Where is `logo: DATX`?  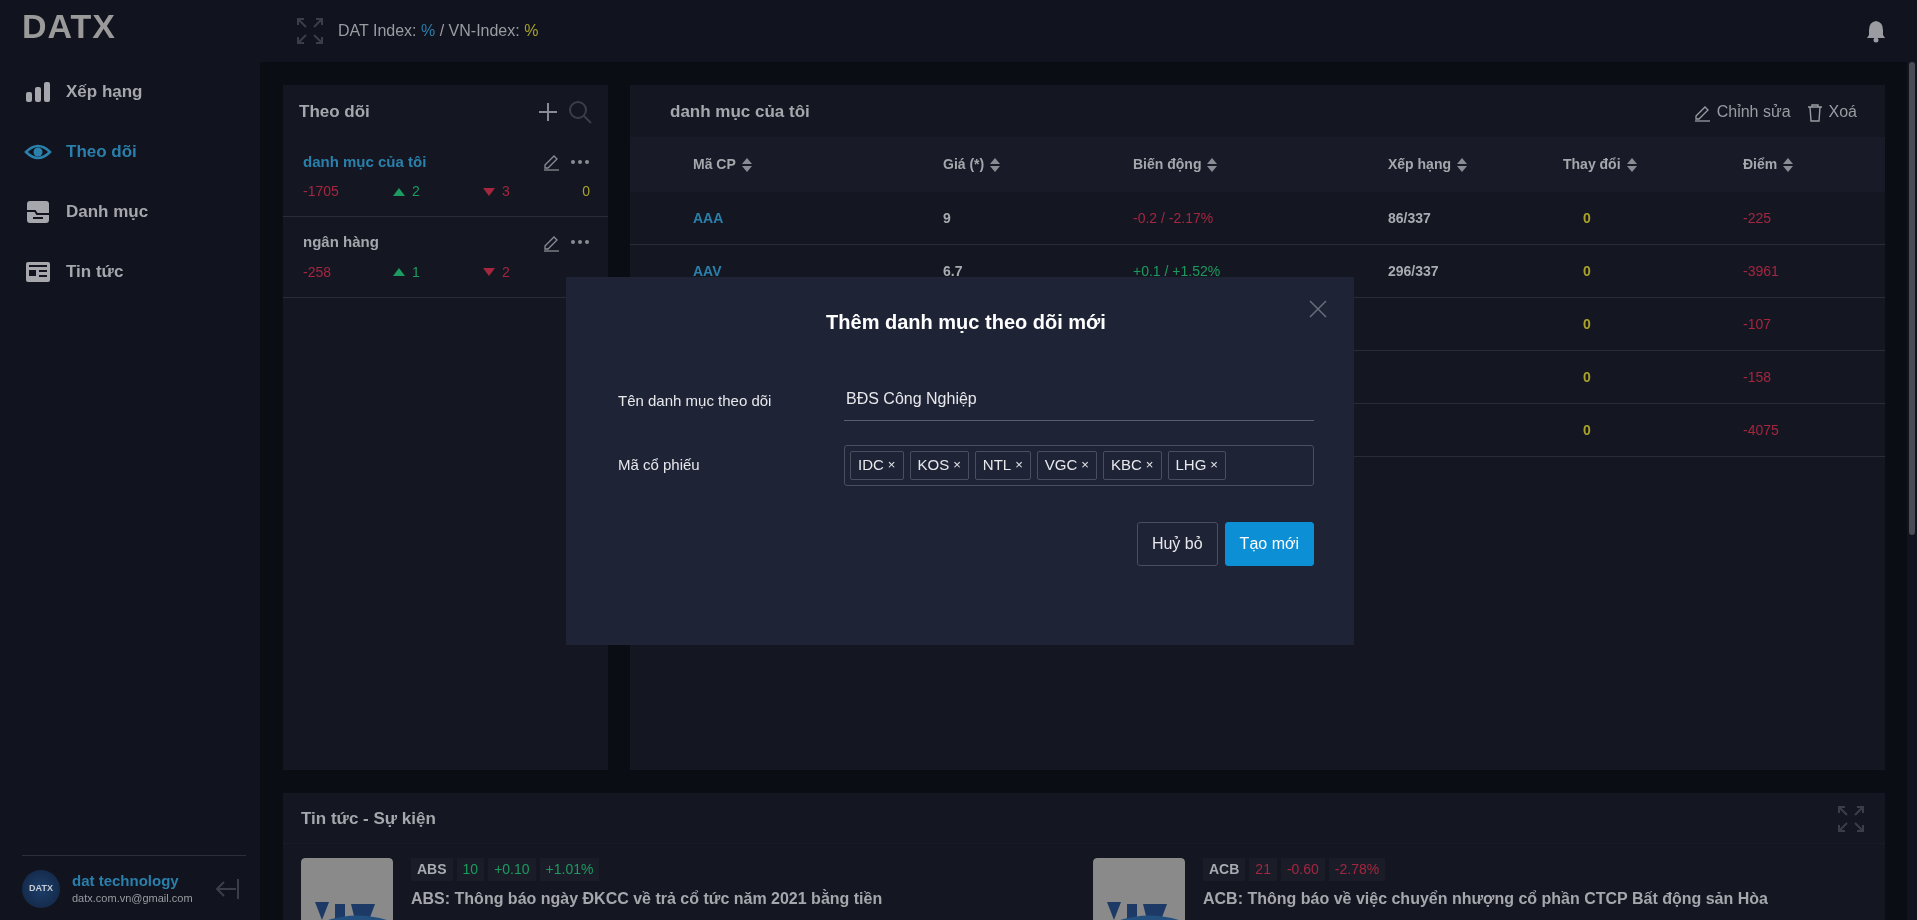 logo: DATX is located at coordinates (69, 26).